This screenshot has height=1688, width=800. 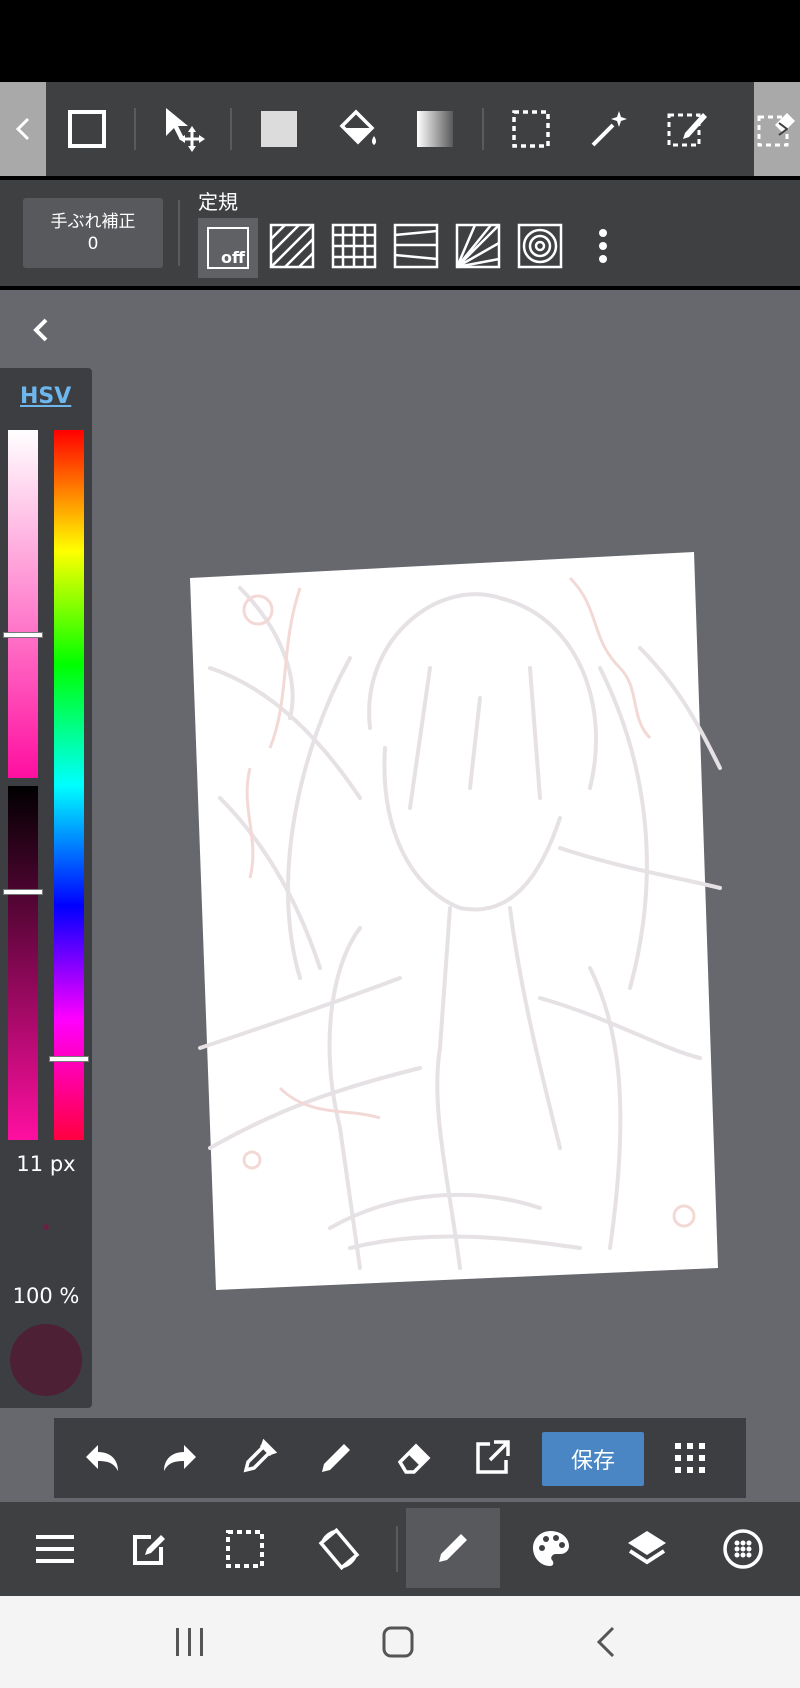 What do you see at coordinates (45, 396) in the screenshot?
I see `color-mode-toggle: HSV` at bounding box center [45, 396].